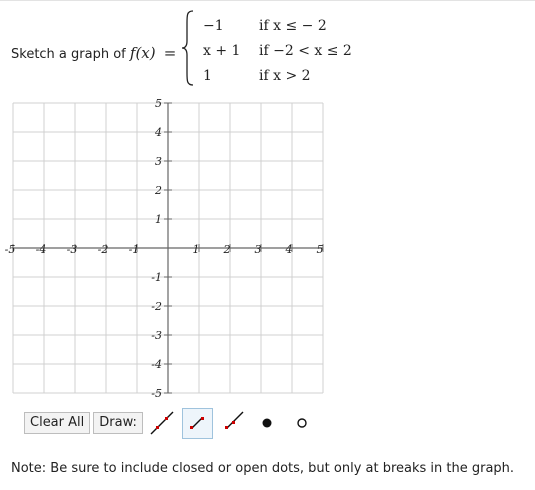  Describe the element at coordinates (156, 277) in the screenshot. I see `y-tick-label: -1` at that location.